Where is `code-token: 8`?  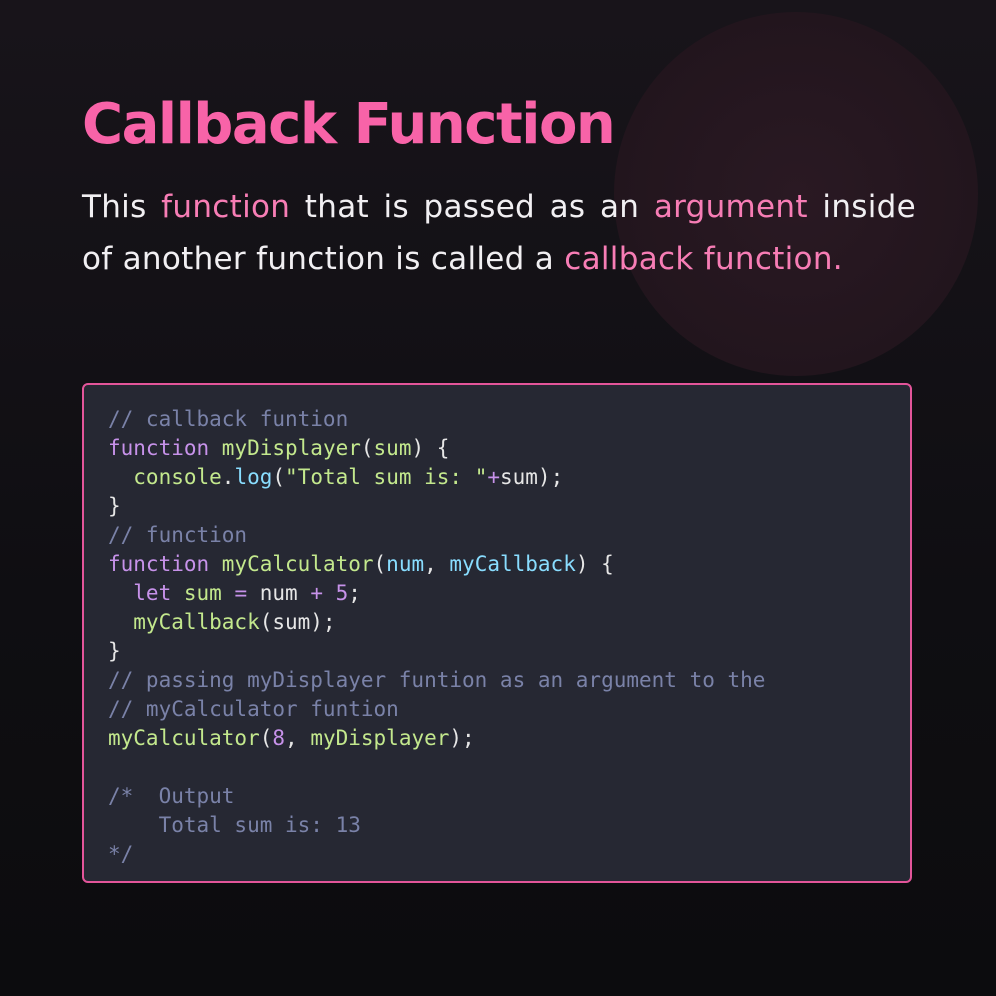 code-token: 8 is located at coordinates (279, 738).